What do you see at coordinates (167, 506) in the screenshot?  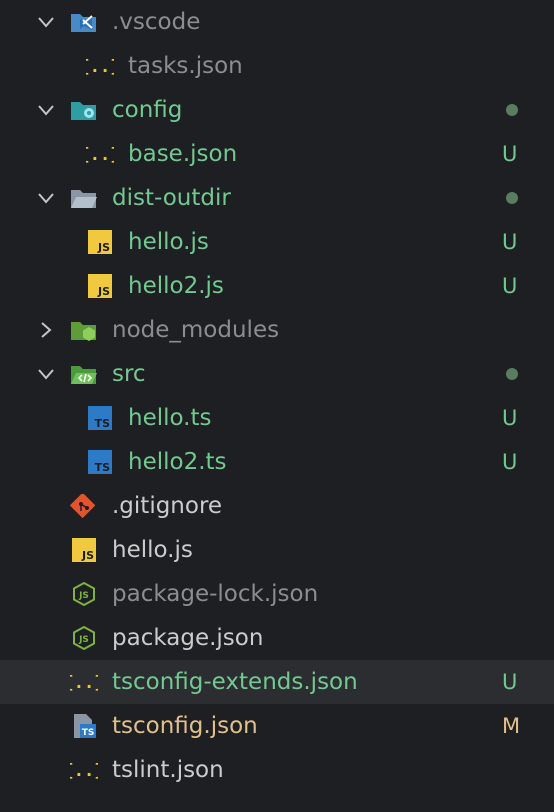 I see `tree-item-label: .gitignore` at bounding box center [167, 506].